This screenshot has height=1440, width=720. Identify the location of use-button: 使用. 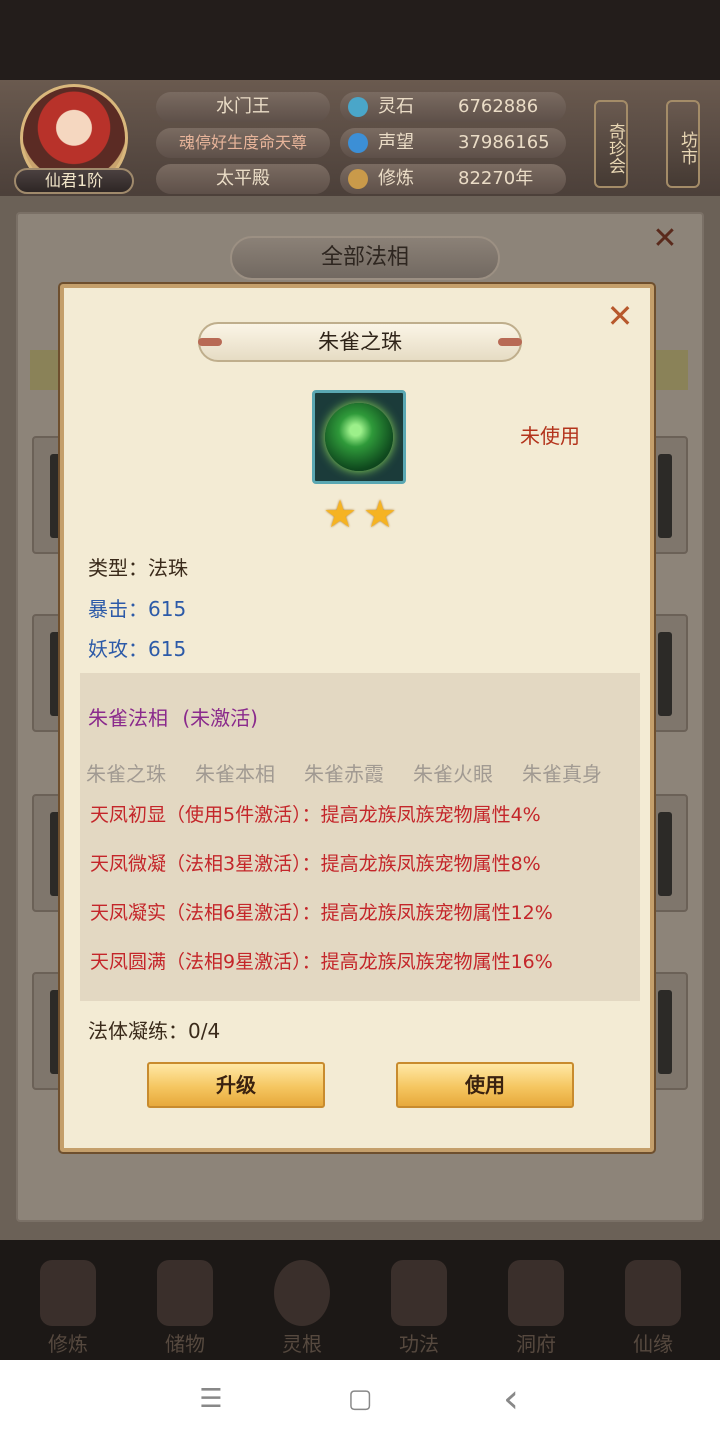
(485, 1085).